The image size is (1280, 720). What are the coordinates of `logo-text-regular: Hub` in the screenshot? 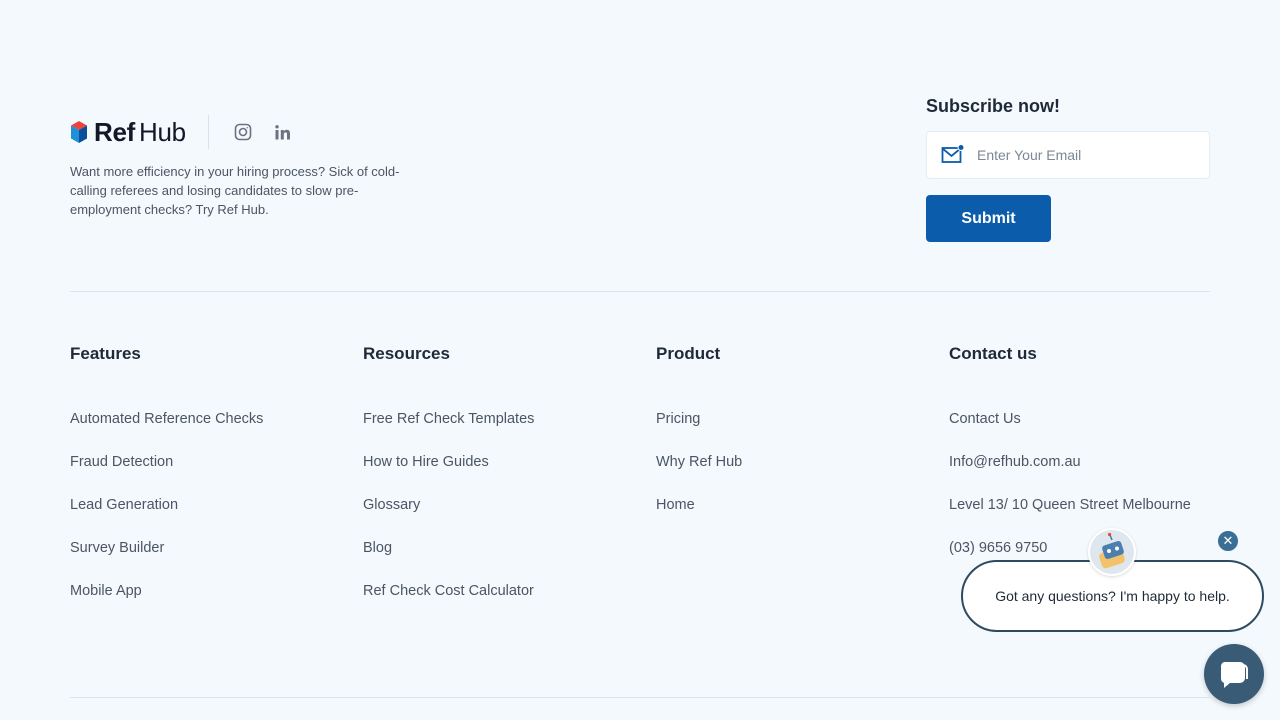 It's located at (162, 131).